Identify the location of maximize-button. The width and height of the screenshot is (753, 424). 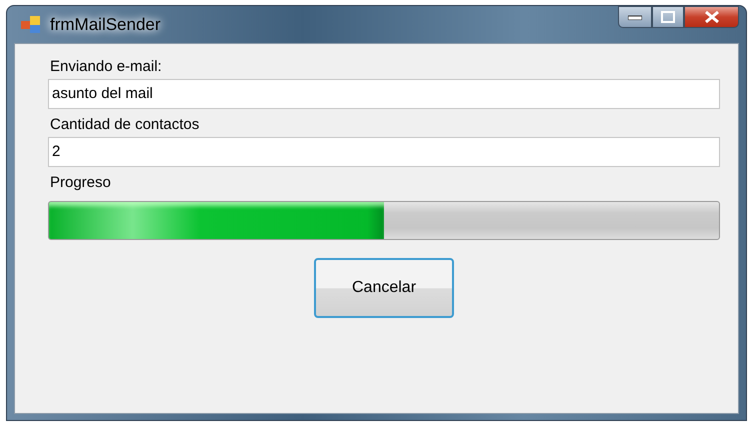
(668, 17).